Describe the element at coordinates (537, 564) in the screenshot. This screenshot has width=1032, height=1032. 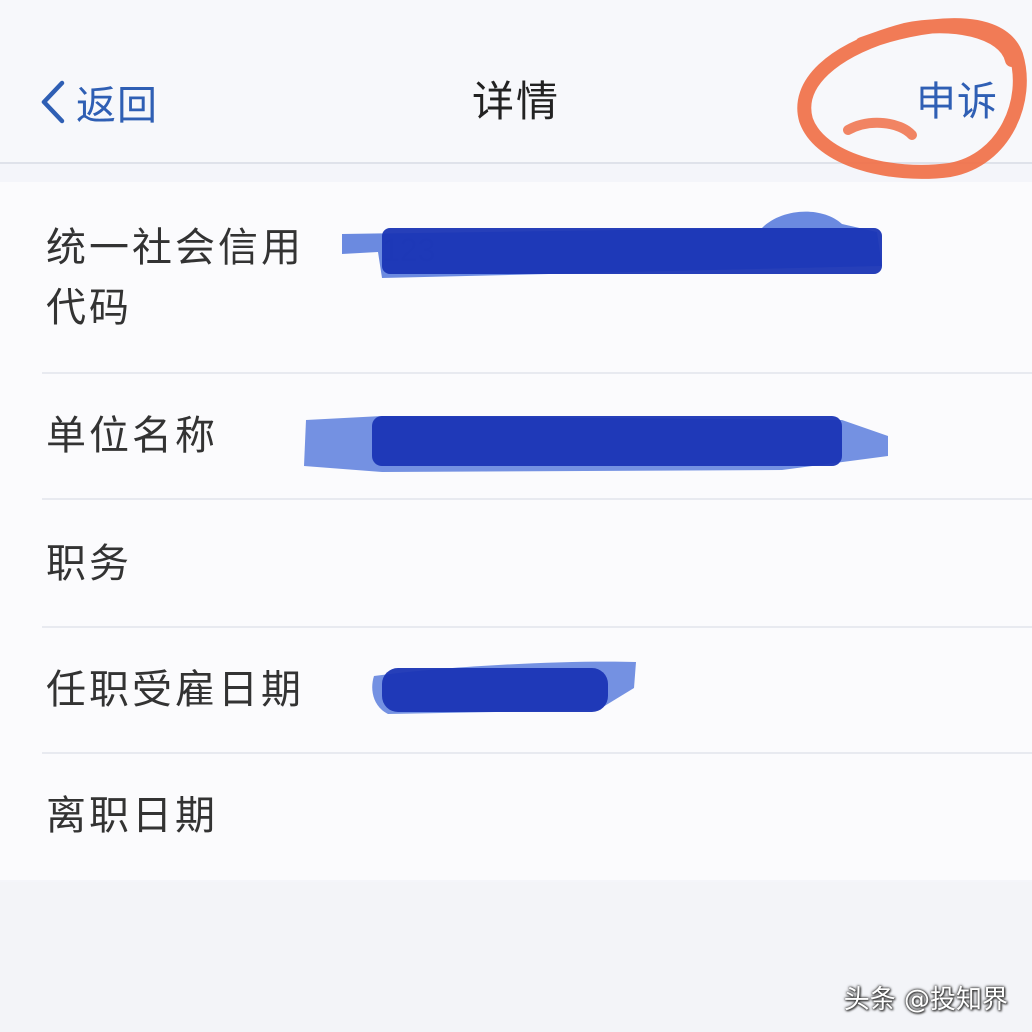
I see `list-item: 职务` at that location.